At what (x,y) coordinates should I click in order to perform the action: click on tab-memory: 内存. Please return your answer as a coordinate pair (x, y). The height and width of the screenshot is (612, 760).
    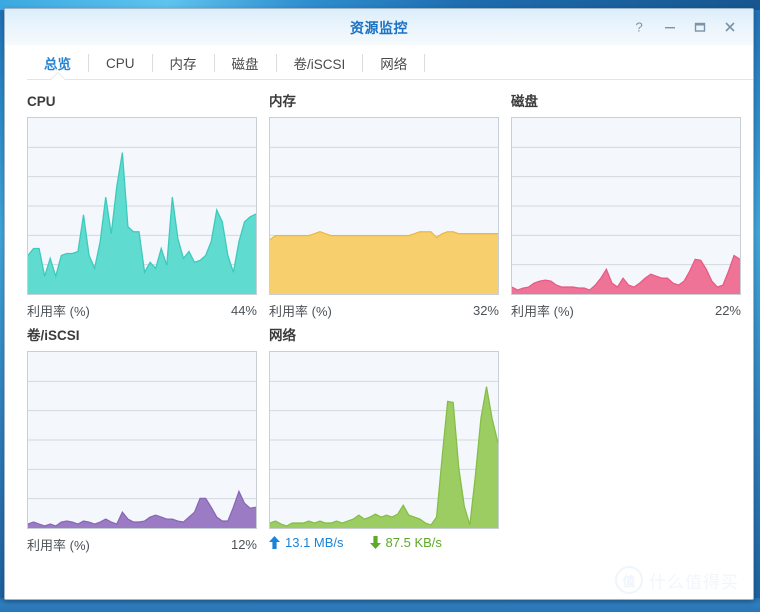
    Looking at the image, I should click on (183, 63).